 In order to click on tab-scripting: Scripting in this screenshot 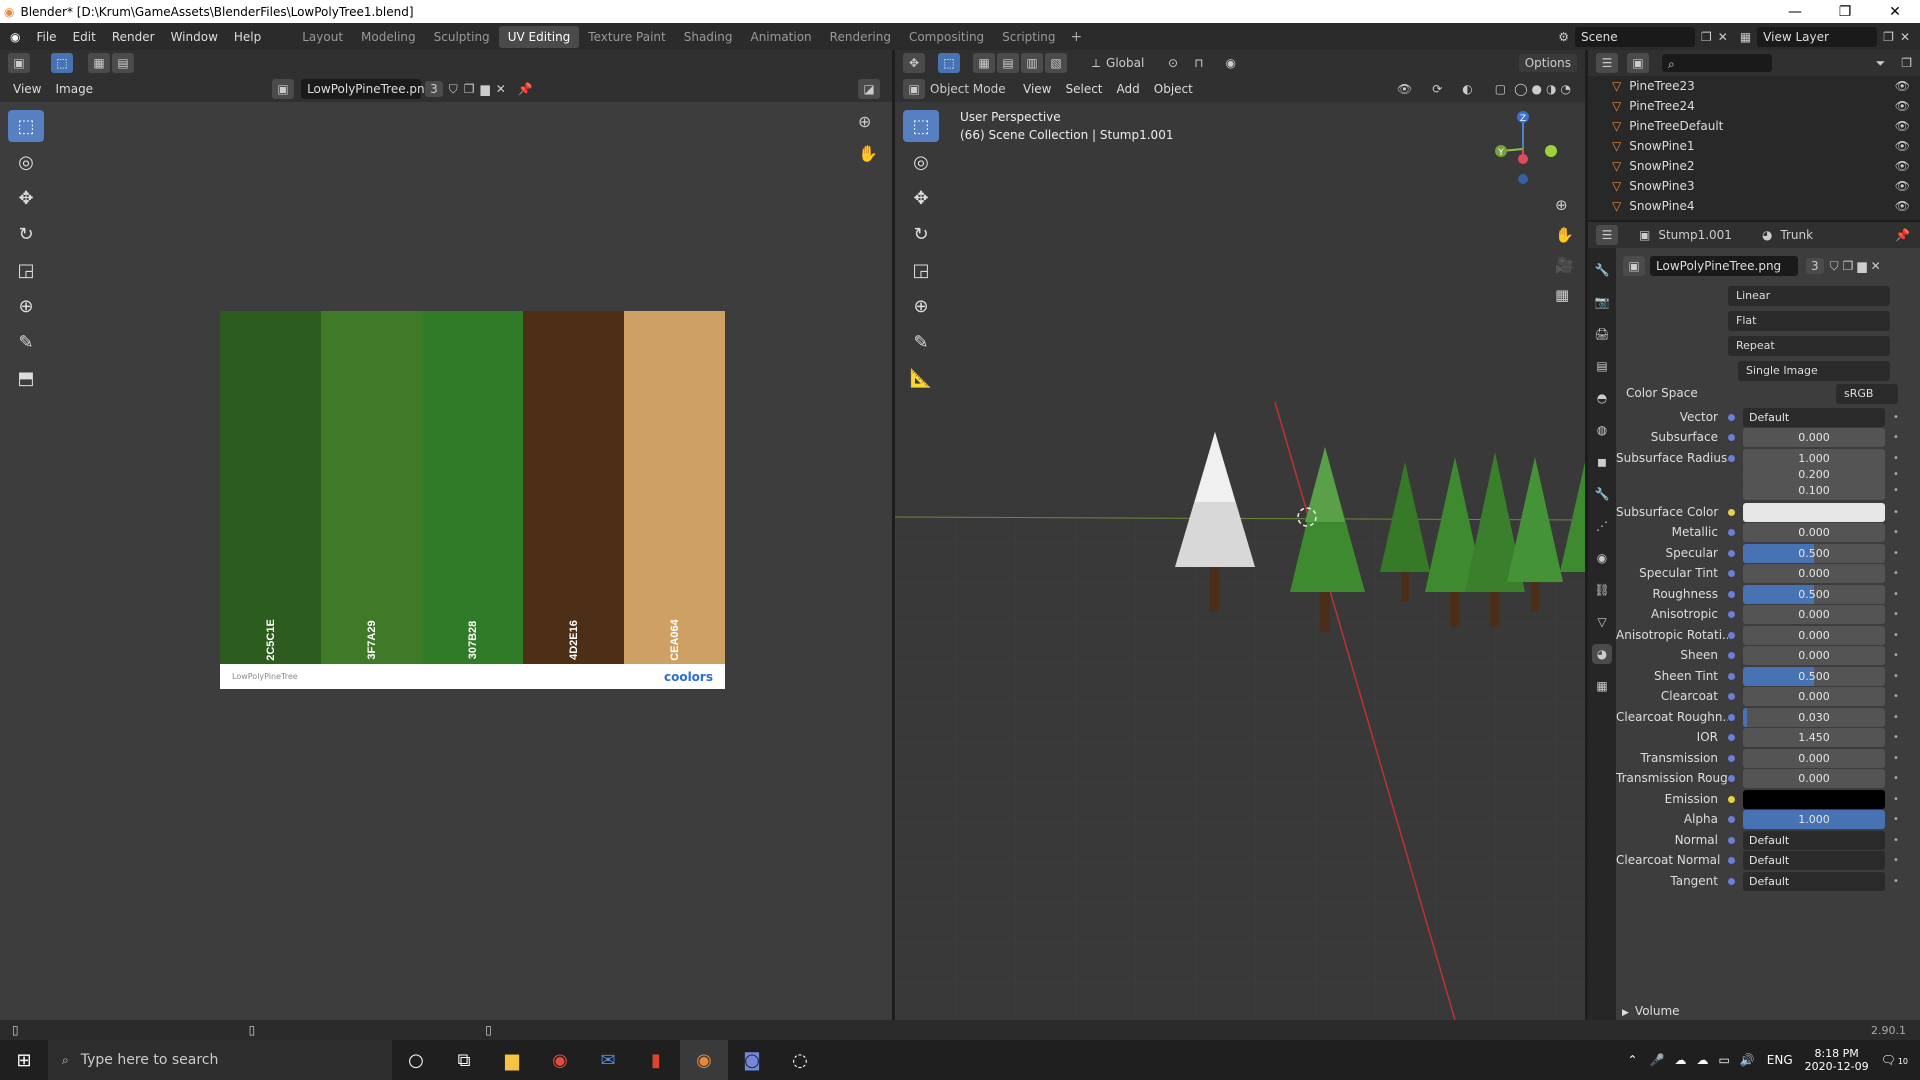, I will do `click(1028, 37)`.